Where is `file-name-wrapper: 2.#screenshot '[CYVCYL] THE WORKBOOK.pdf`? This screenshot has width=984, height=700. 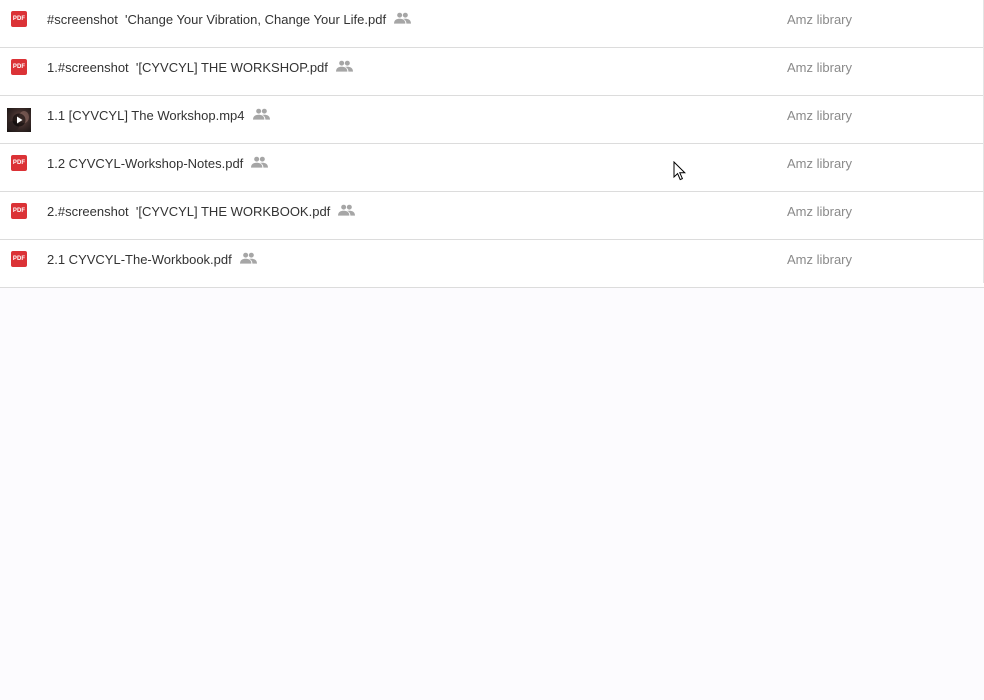 file-name-wrapper: 2.#screenshot '[CYVCYL] THE WORKBOOK.pdf is located at coordinates (201, 212).